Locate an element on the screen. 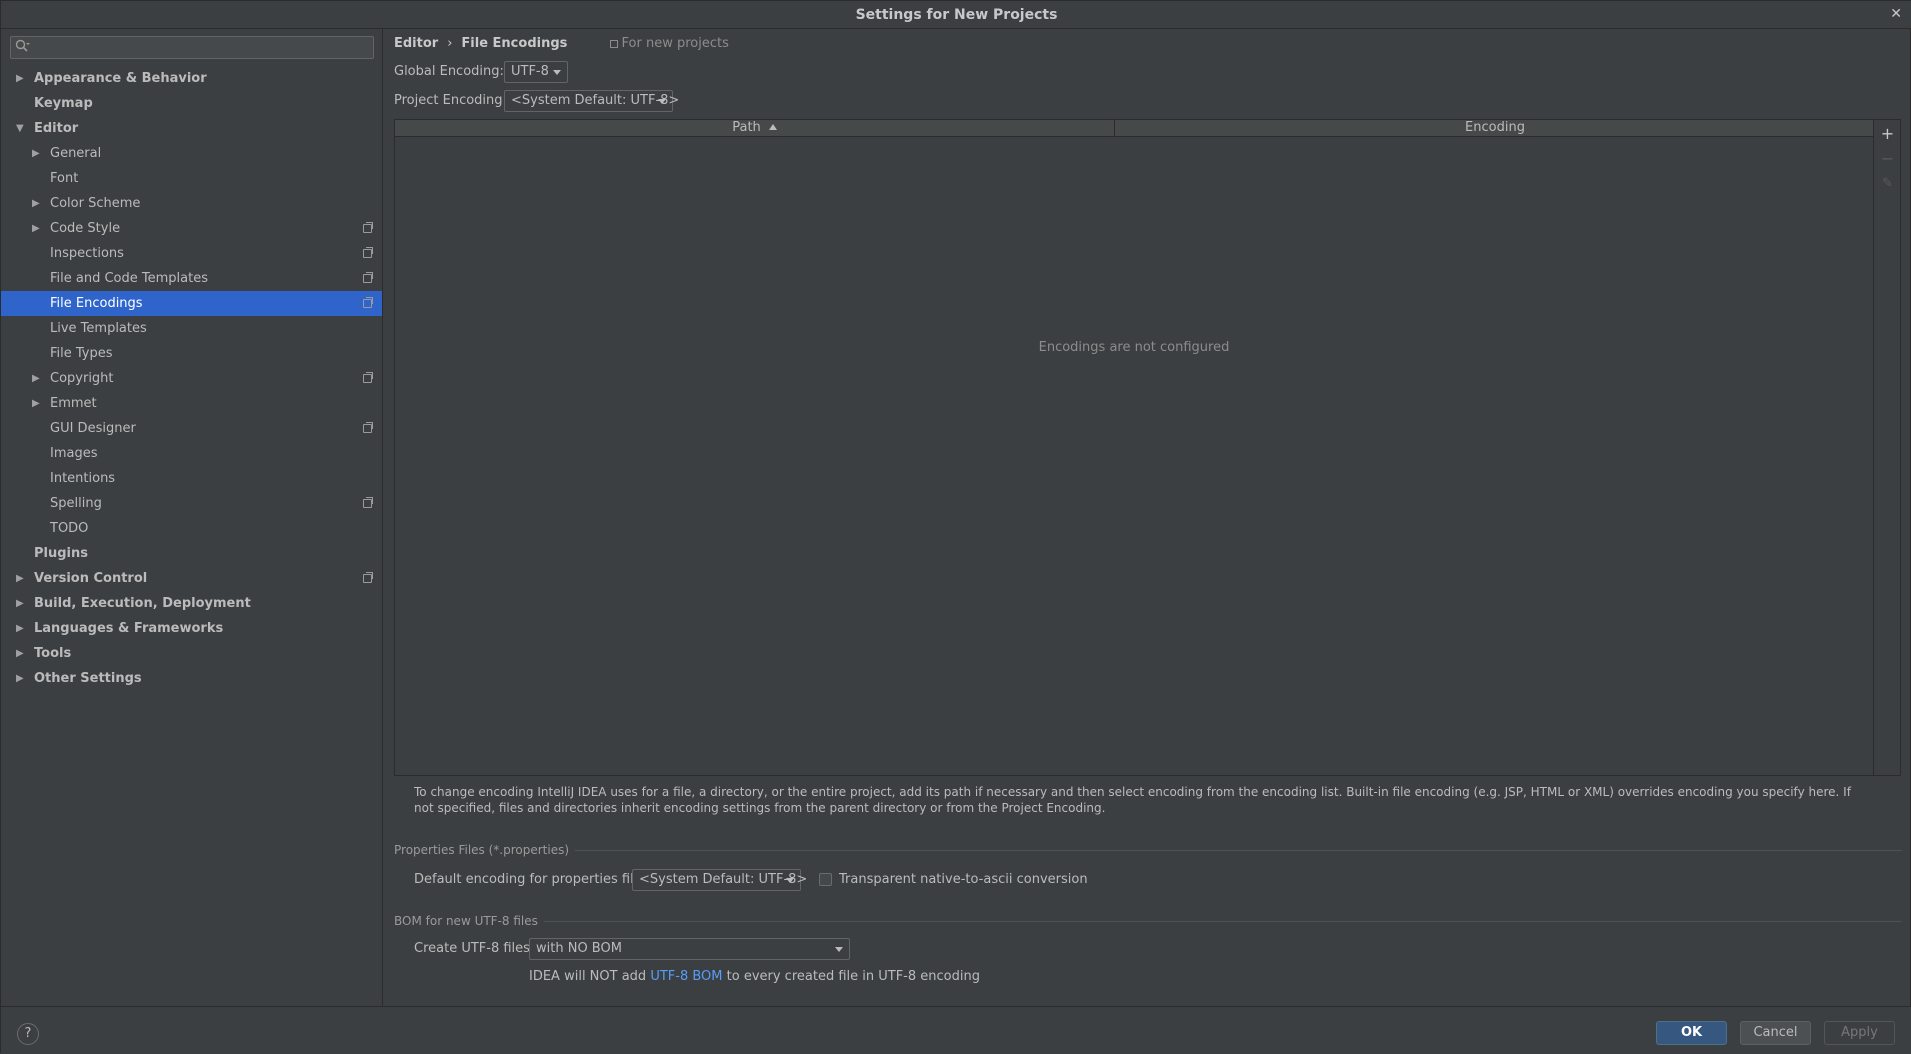 This screenshot has width=1911, height=1054. bom-section-title: BOM for new UTF-8 files is located at coordinates (466, 921).